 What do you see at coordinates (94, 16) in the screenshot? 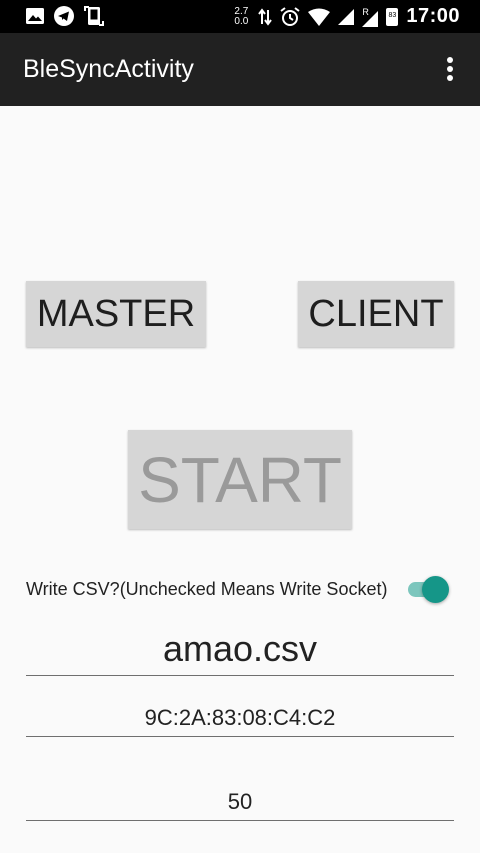
I see `screenshot-icon` at bounding box center [94, 16].